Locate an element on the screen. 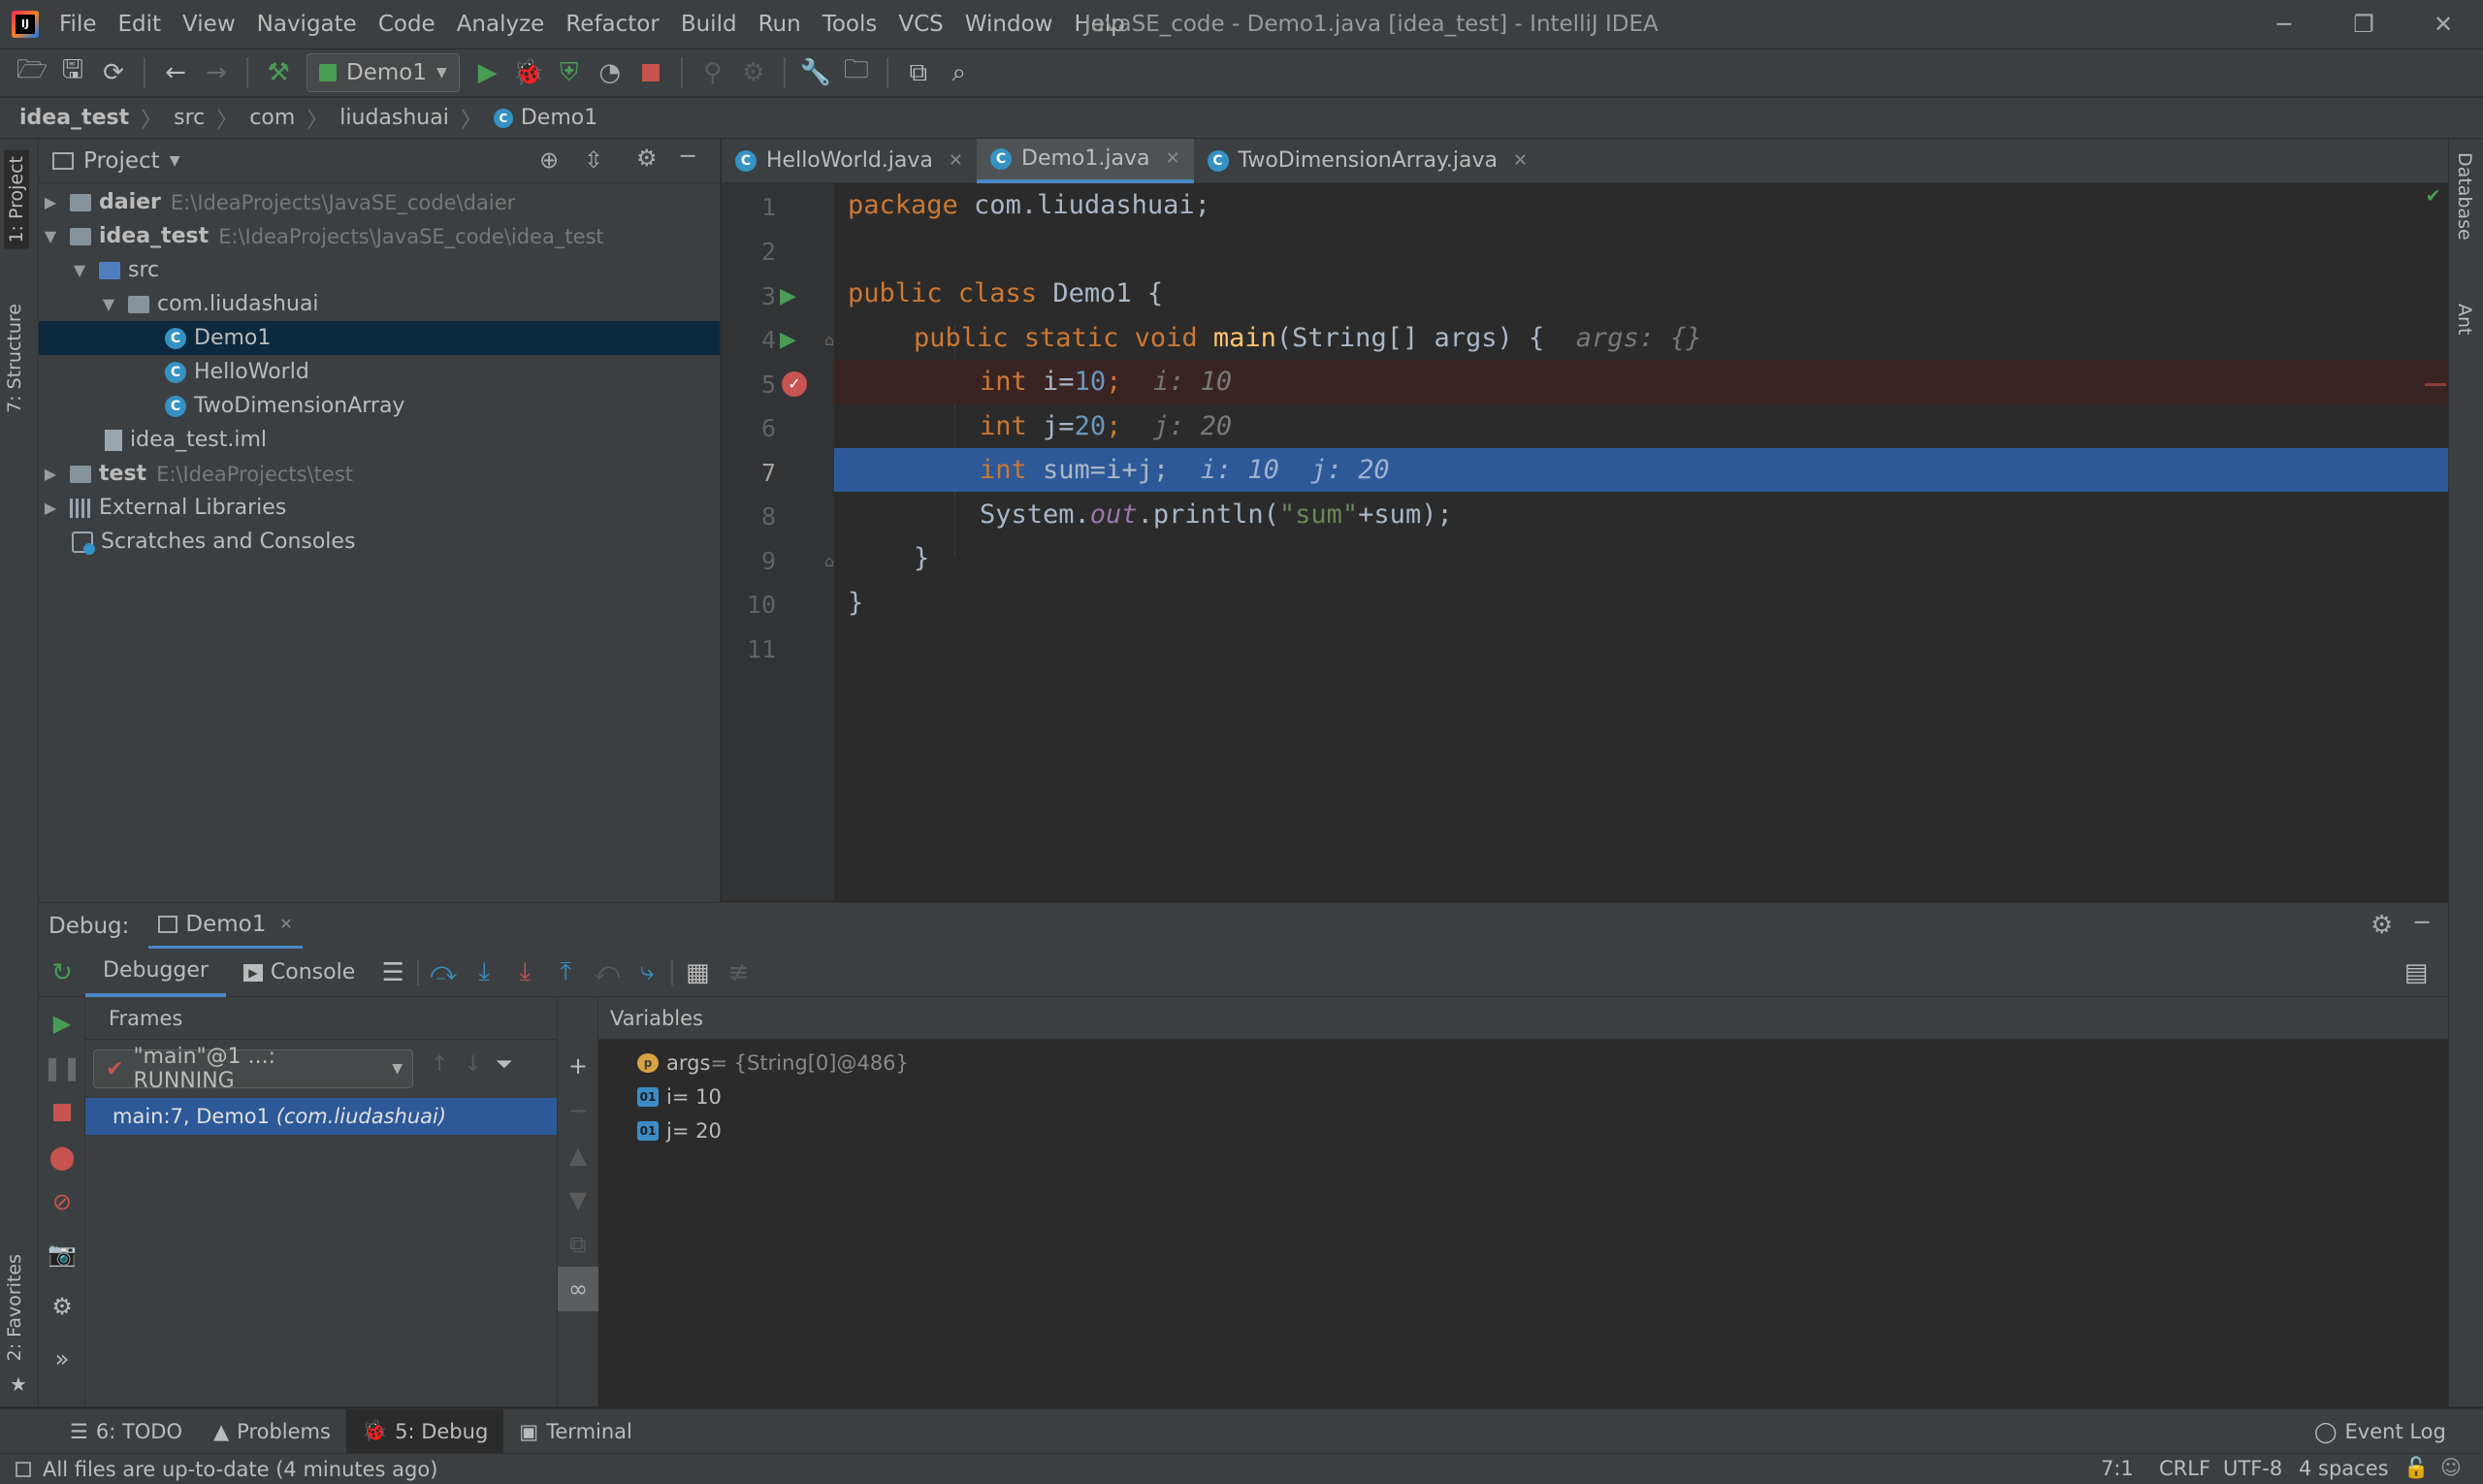 The width and height of the screenshot is (2483, 1484). step-into-icon: ⤓ is located at coordinates (484, 972).